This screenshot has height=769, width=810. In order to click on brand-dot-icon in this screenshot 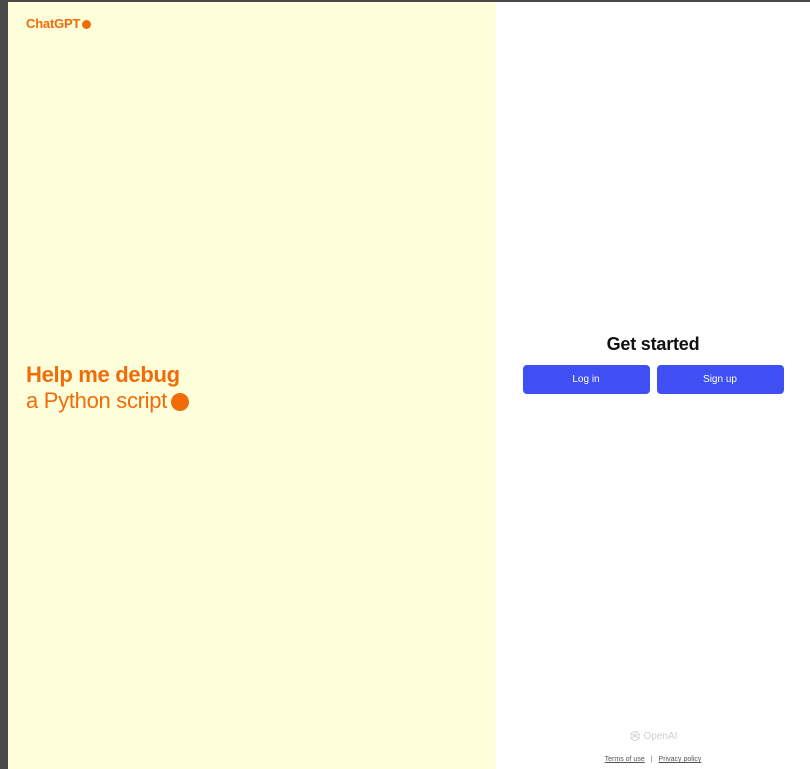, I will do `click(87, 24)`.